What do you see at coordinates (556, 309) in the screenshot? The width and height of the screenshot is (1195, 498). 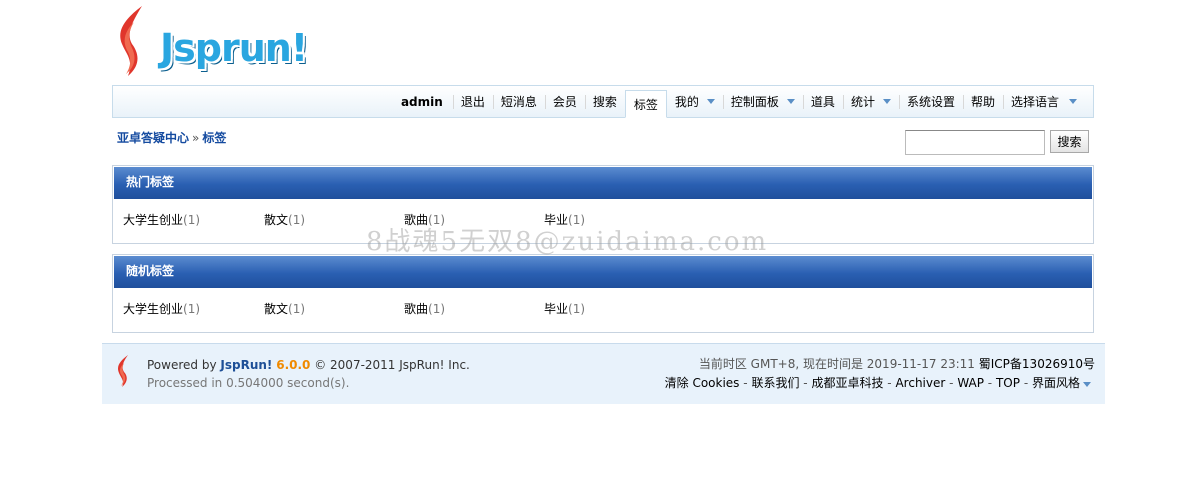 I see `tag-name: 毕业` at bounding box center [556, 309].